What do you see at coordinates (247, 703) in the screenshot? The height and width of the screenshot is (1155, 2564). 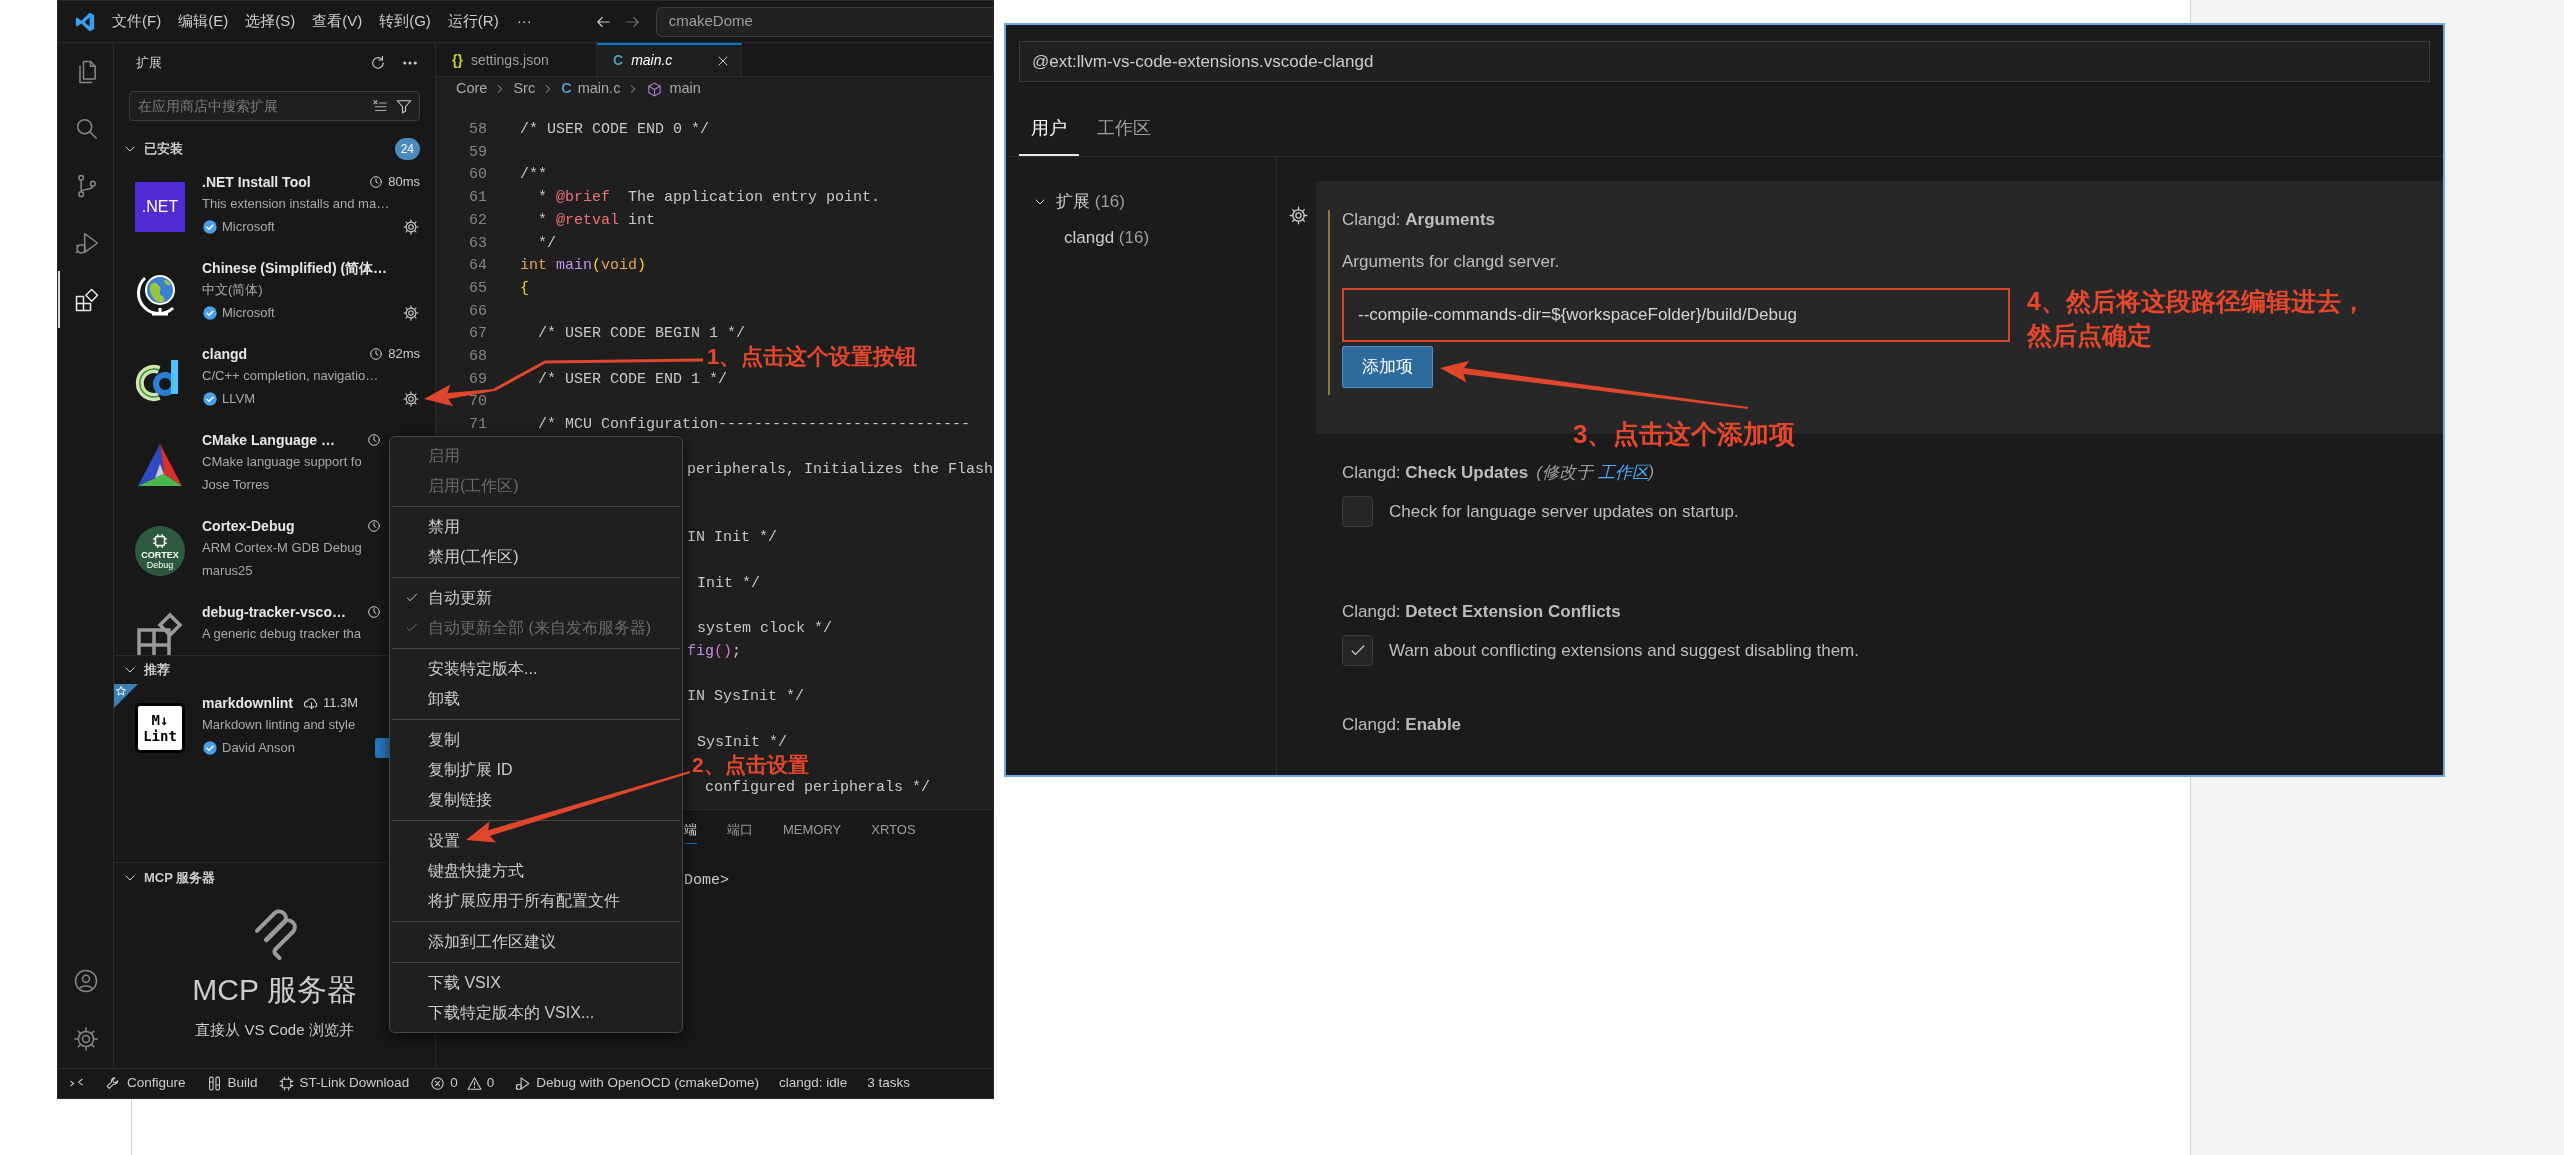 I see `extension-name: markdownlint` at bounding box center [247, 703].